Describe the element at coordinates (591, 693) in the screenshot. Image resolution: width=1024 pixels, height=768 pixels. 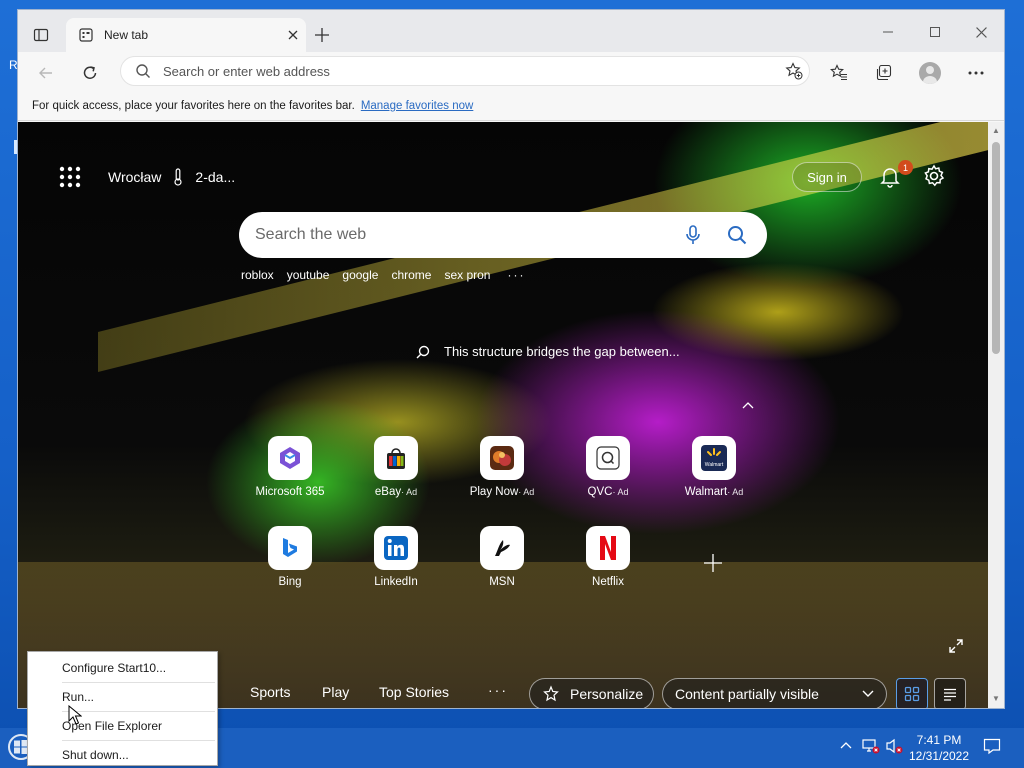
I see `personalize-button: Personalize` at that location.